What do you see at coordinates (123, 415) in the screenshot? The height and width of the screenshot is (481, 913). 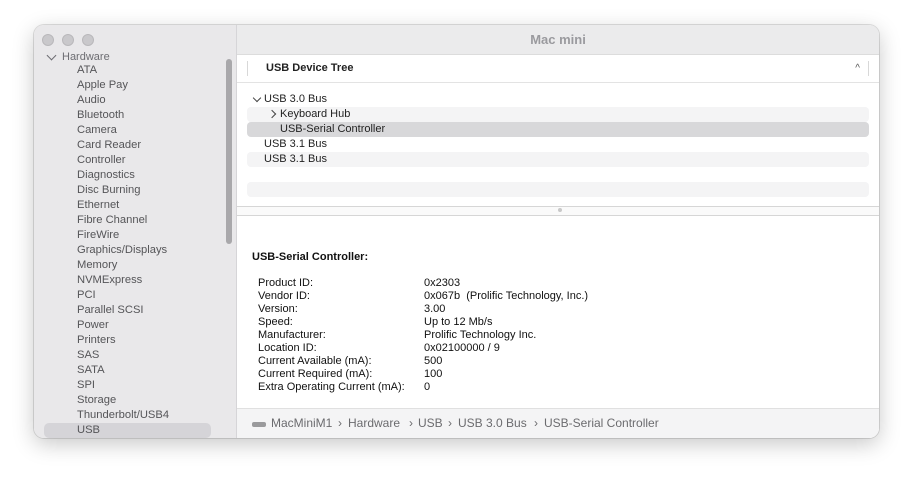 I see `sidebar-item-label: Thunderbolt/USB4` at bounding box center [123, 415].